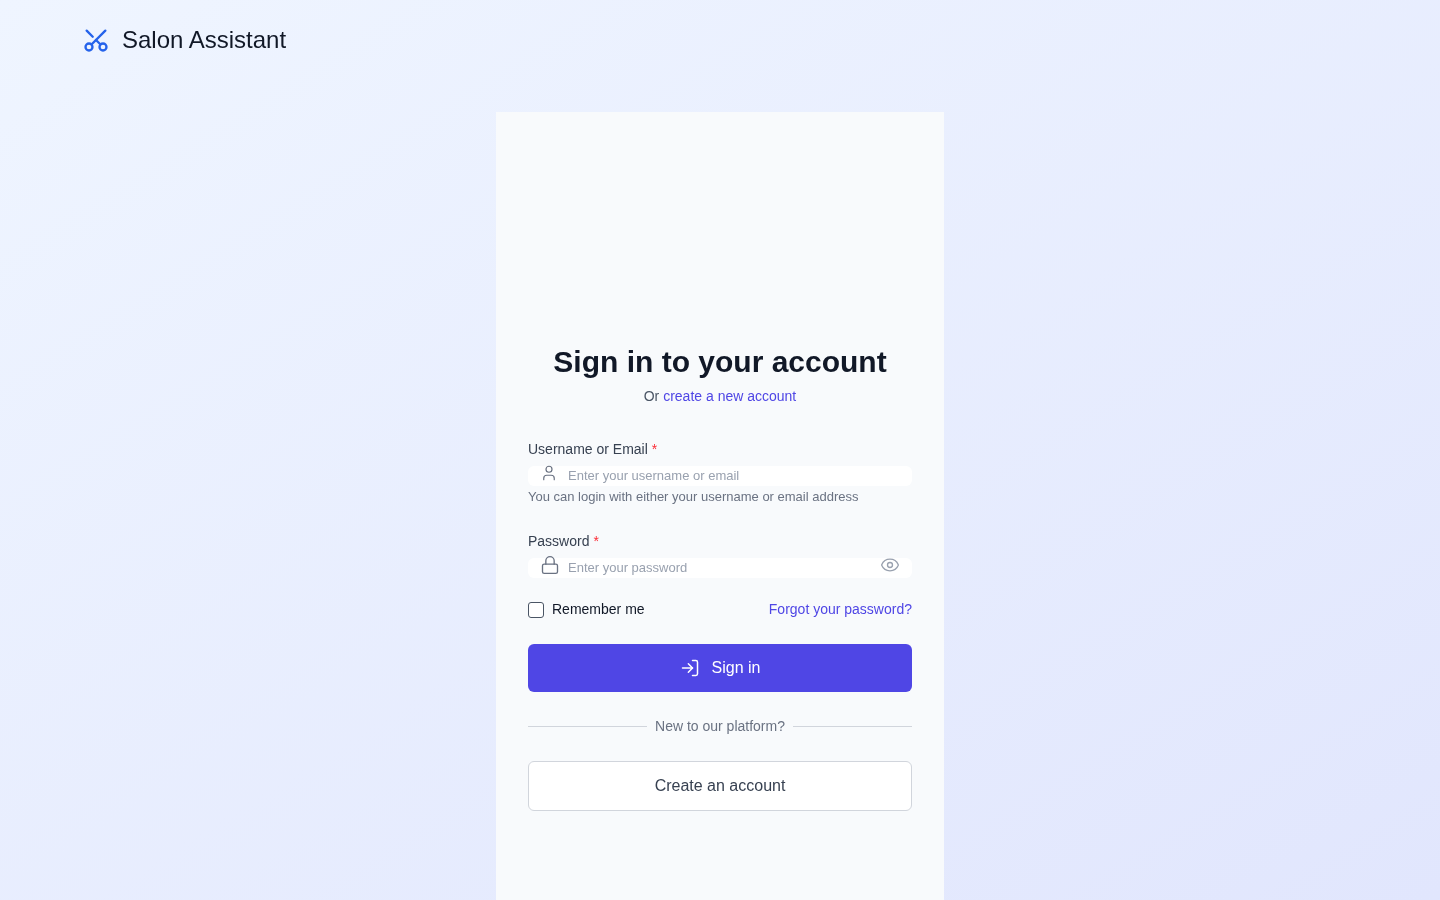  What do you see at coordinates (694, 497) in the screenshot?
I see `help-text: You can login with either your username or email address` at bounding box center [694, 497].